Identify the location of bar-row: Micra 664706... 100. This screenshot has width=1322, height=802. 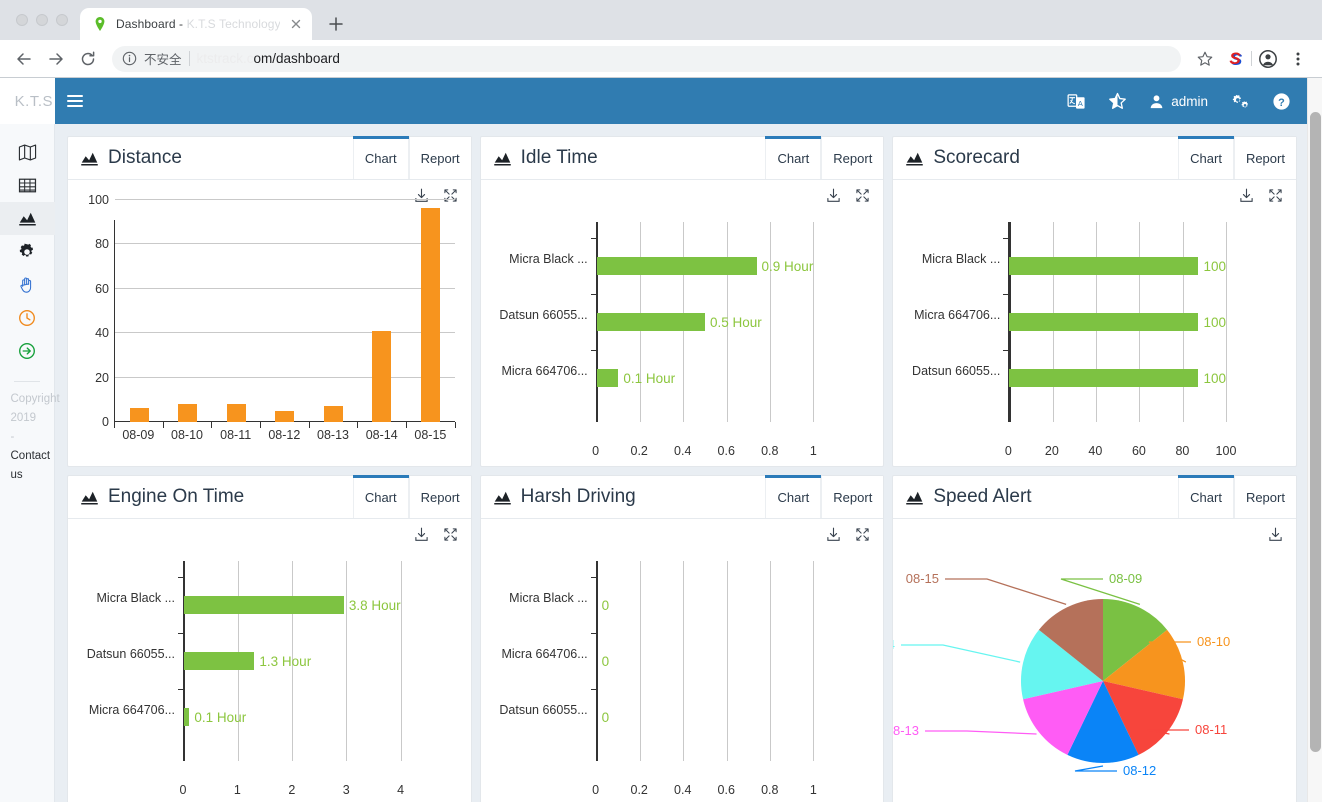
(1070, 319).